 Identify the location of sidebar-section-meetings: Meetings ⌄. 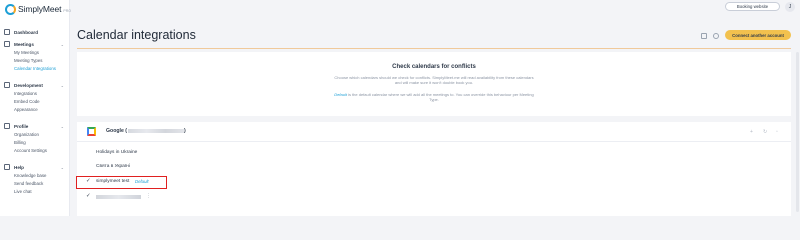
(34, 44).